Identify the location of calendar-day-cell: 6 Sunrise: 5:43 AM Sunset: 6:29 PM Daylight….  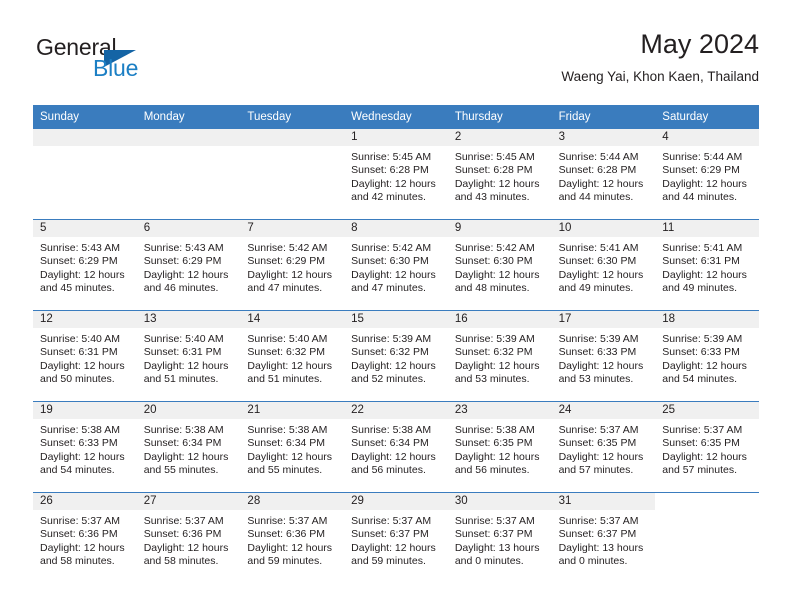
(188, 265).